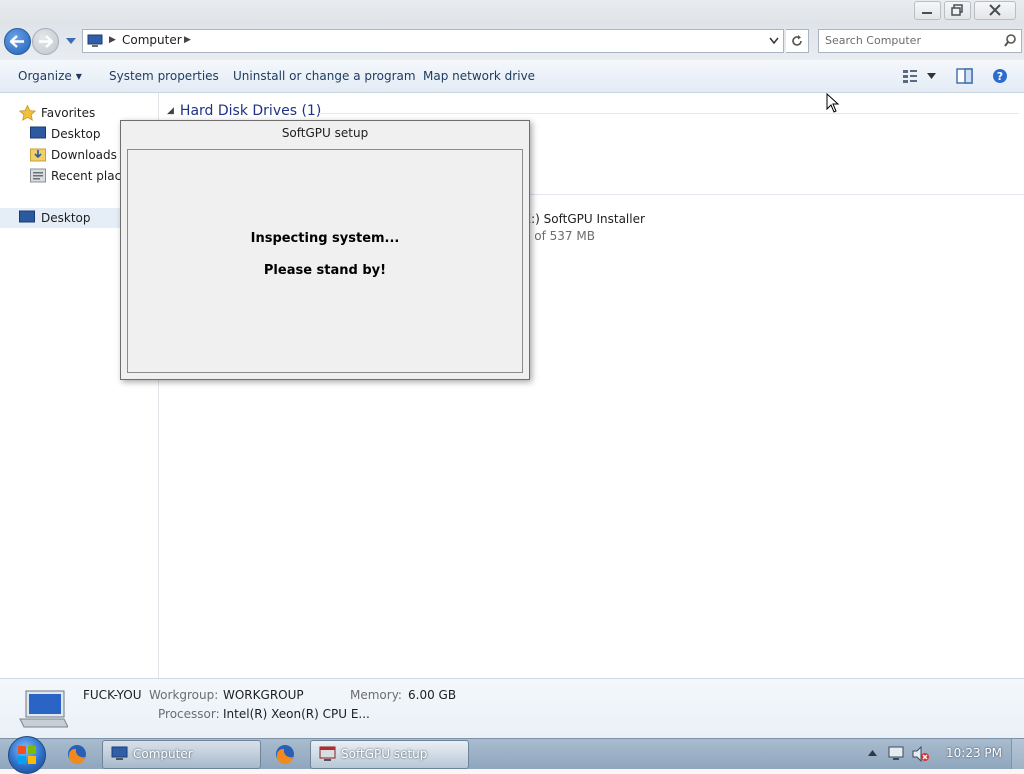 Image resolution: width=1024 pixels, height=774 pixels. I want to click on mouse-cursor-icon, so click(833, 103).